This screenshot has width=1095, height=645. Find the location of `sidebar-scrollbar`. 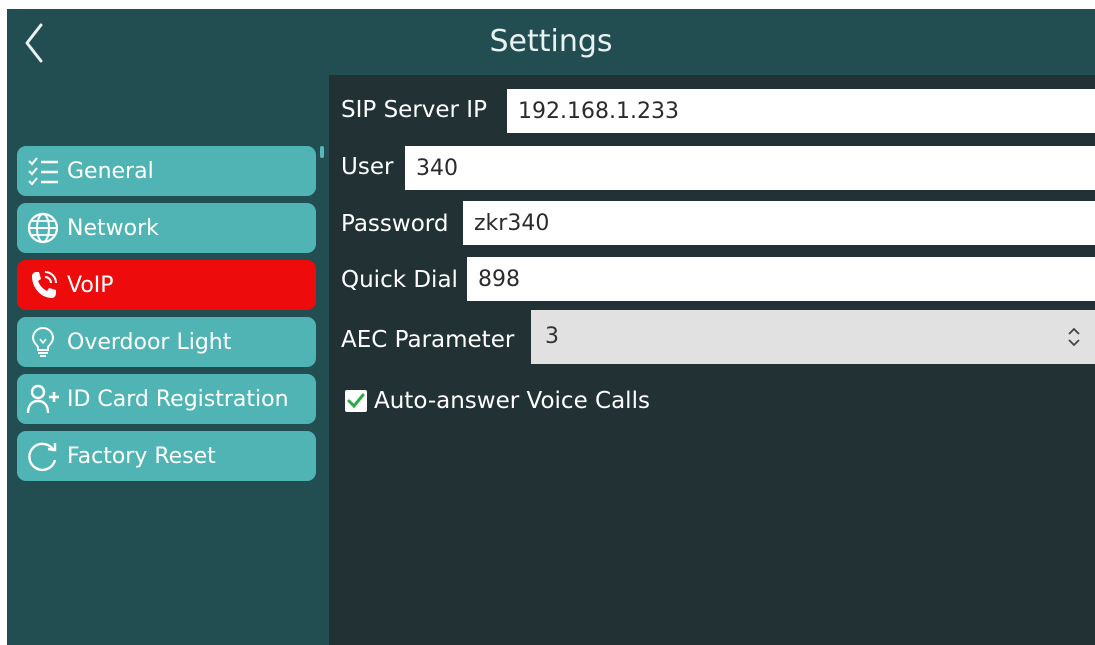

sidebar-scrollbar is located at coordinates (322, 152).